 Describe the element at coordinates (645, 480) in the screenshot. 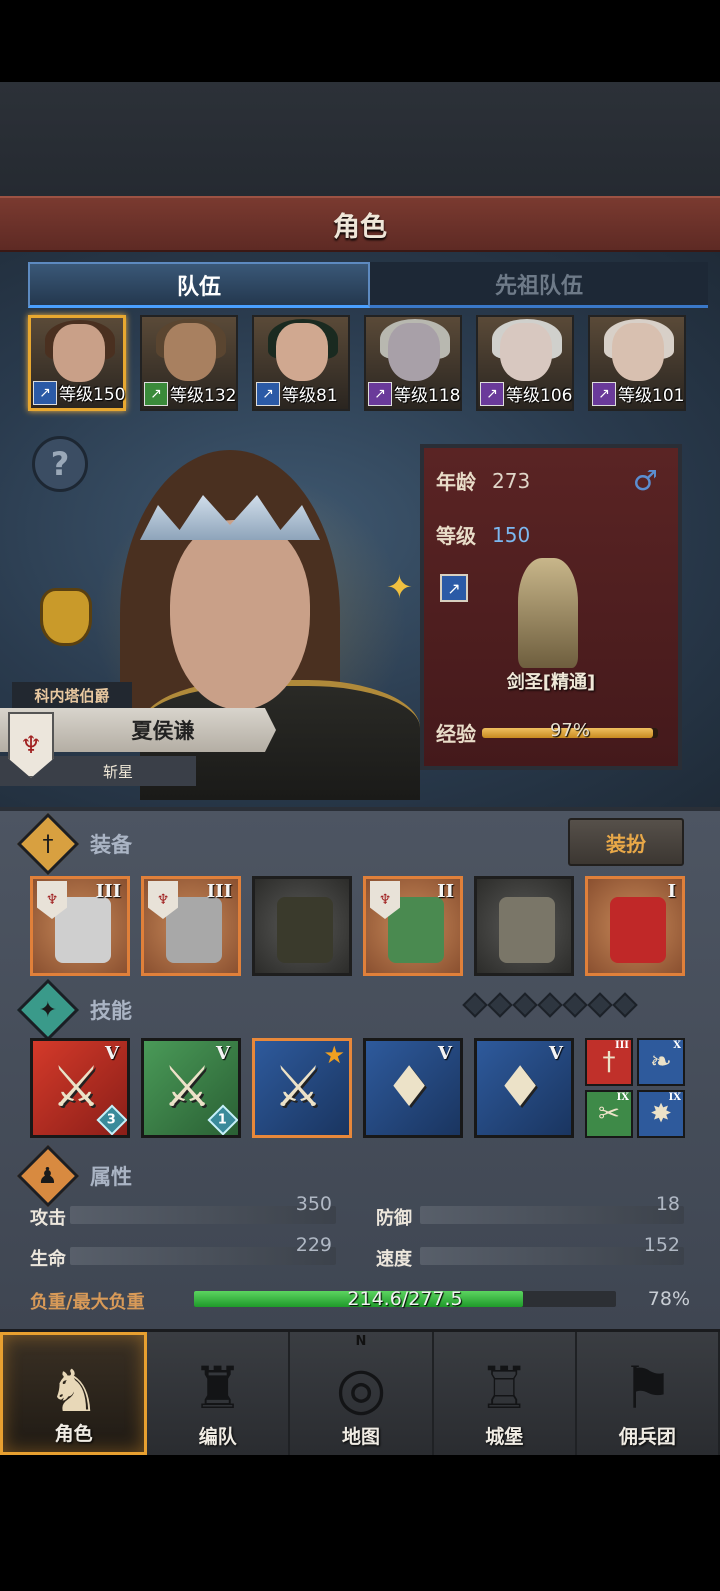

I see `male-gender-icon: ♂` at that location.